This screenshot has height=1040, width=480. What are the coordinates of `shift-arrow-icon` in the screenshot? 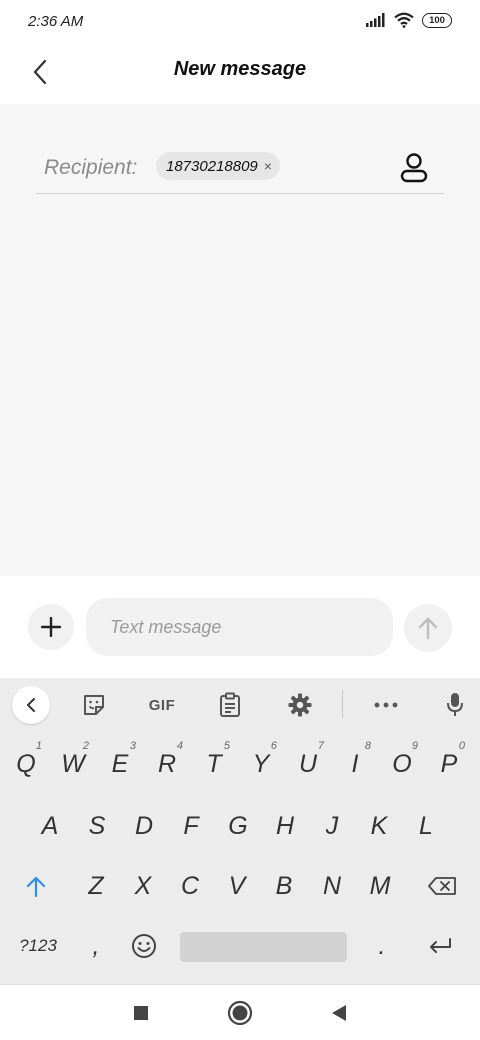 It's located at (36, 886).